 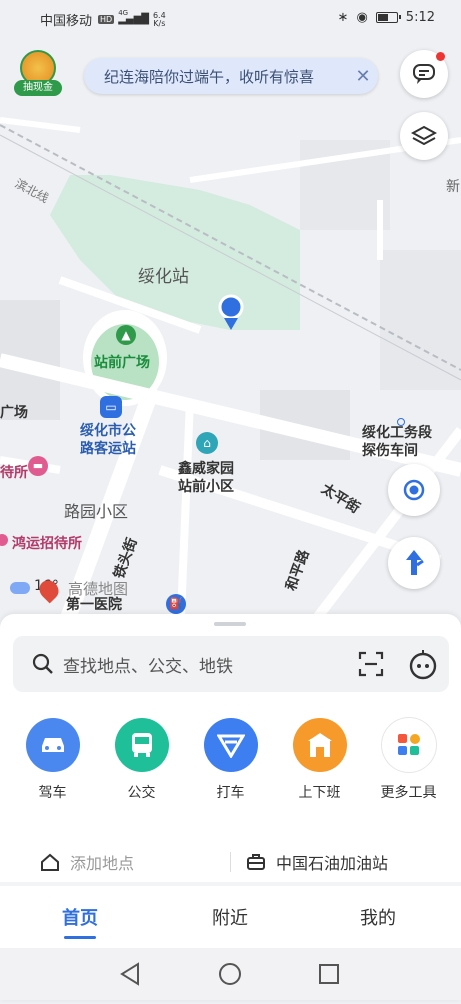 What do you see at coordinates (52, 745) in the screenshot?
I see `car-icon` at bounding box center [52, 745].